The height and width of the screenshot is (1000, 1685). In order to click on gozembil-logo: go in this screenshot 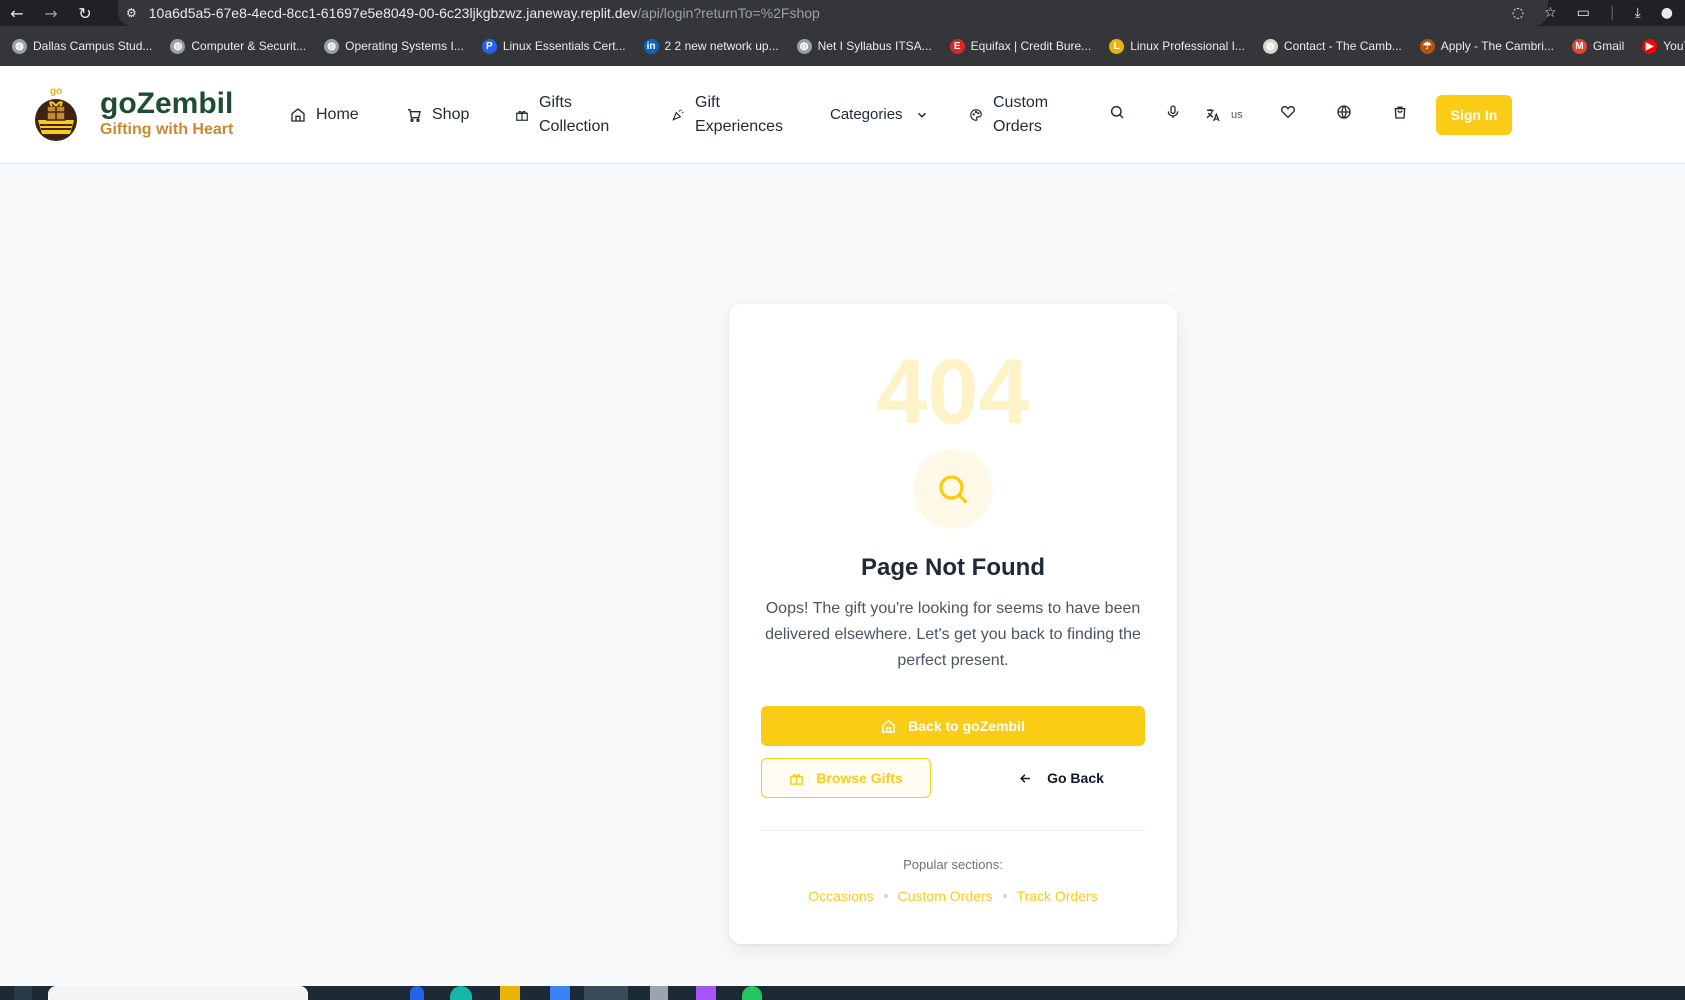, I will do `click(56, 113)`.